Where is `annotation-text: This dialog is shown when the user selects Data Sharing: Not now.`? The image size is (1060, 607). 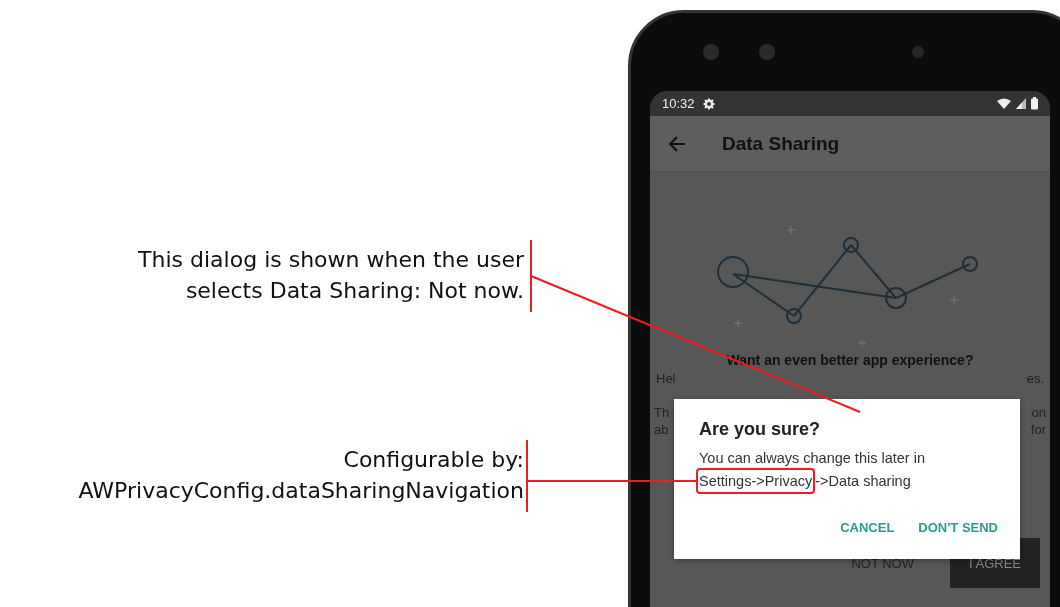 annotation-text: This dialog is shown when the user selects Data Sharing: Not now. is located at coordinates (331, 275).